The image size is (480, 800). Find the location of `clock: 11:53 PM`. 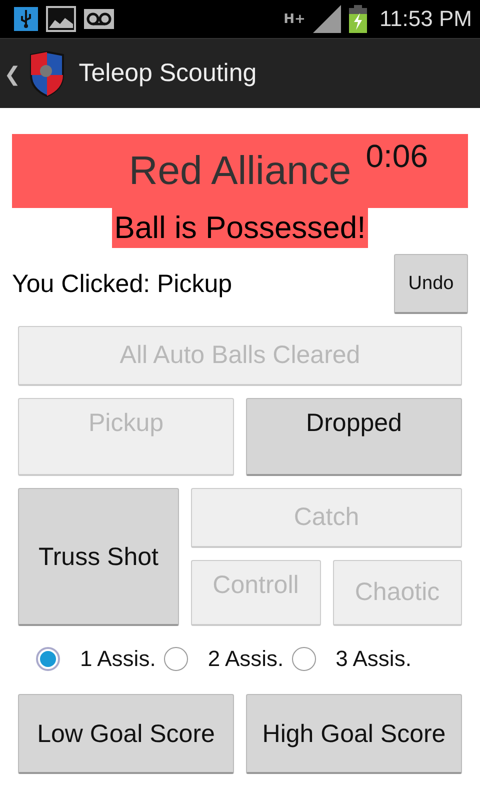

clock: 11:53 PM is located at coordinates (425, 19).